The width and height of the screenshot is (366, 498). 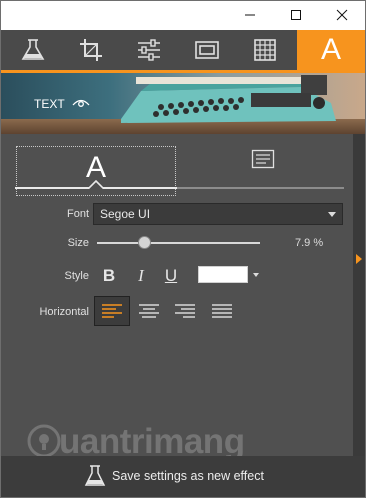 I want to click on frame-icon, so click(x=207, y=50).